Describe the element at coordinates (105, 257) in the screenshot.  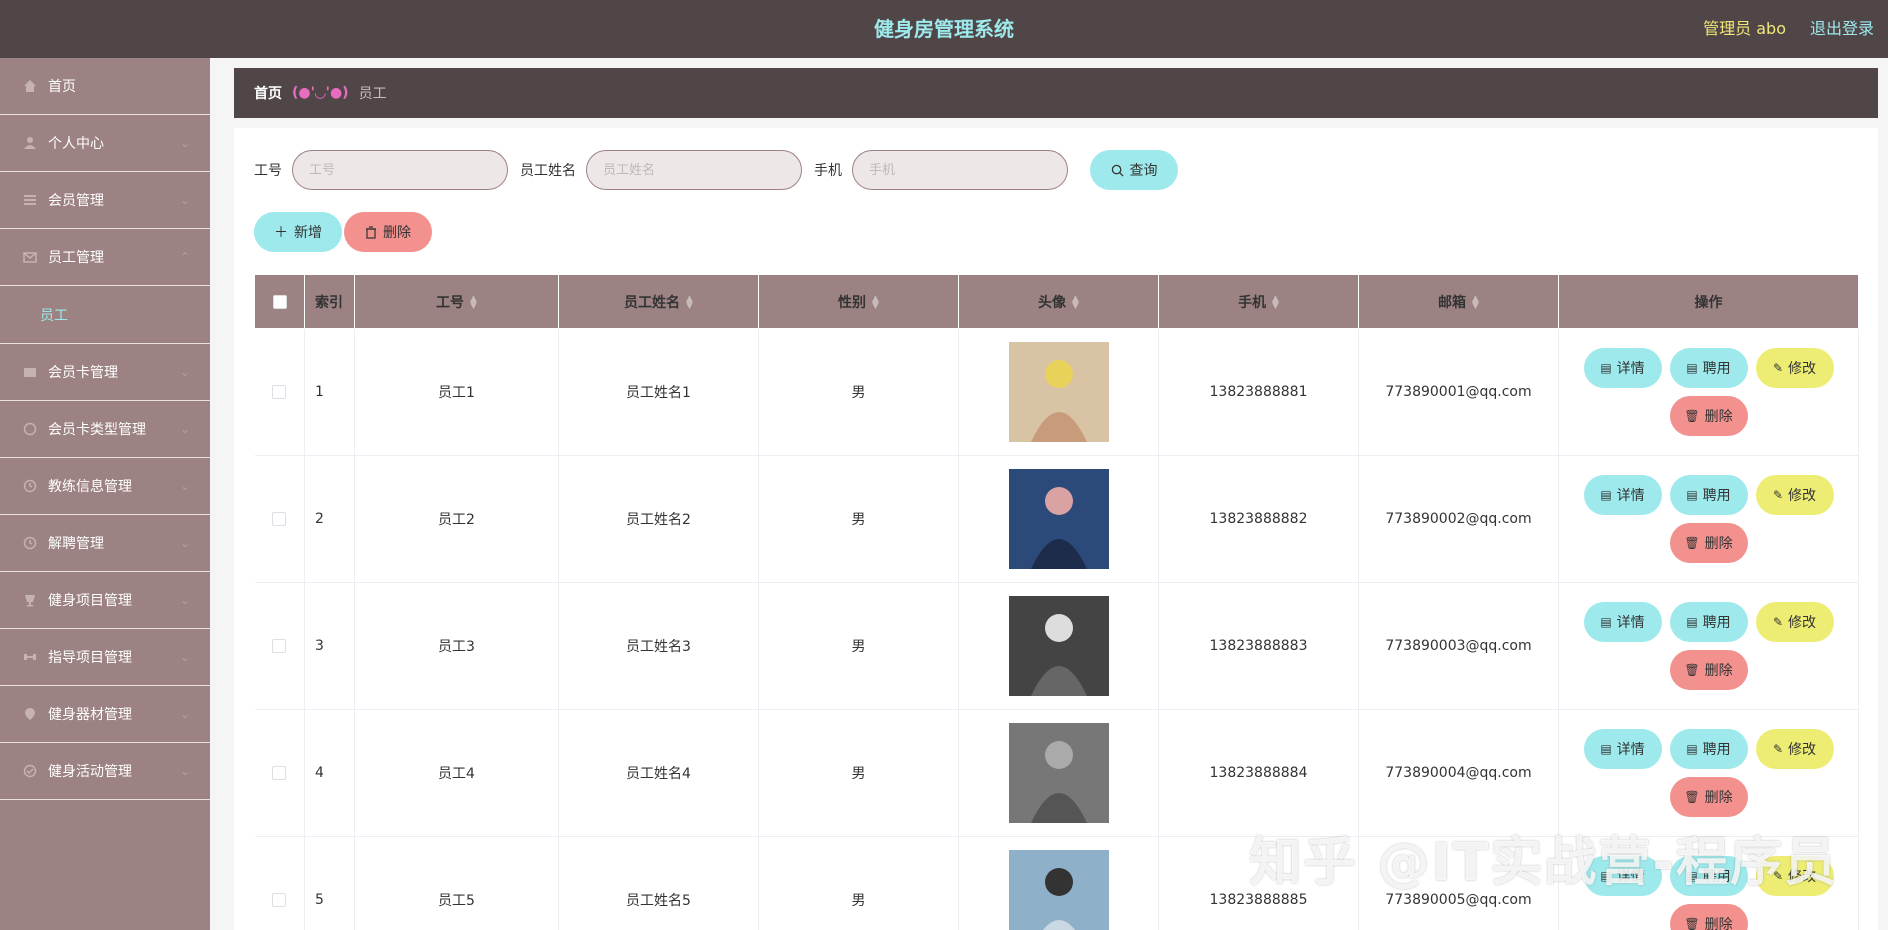
I see `sidebar-item-staff: 员工管理 ⌃` at that location.